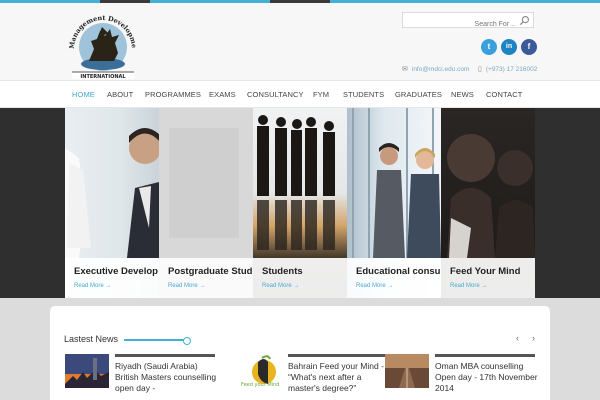 The width and height of the screenshot is (600, 400). Describe the element at coordinates (504, 94) in the screenshot. I see `nav-contact: CONTACT` at that location.